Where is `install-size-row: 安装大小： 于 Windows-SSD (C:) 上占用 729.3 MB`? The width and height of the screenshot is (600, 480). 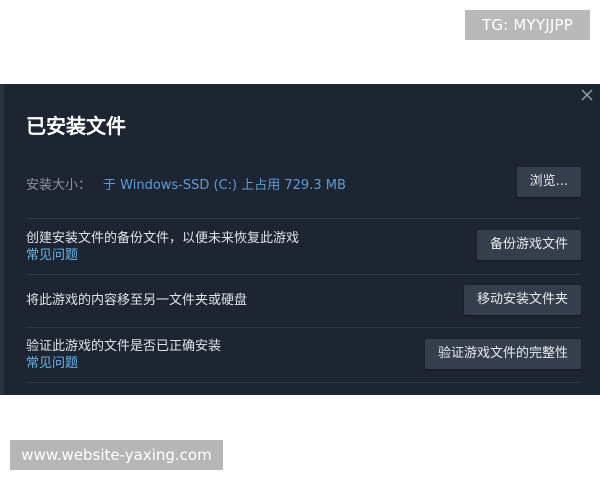 install-size-row: 安装大小： 于 Windows-SSD (C:) 上占用 729.3 MB is located at coordinates (303, 183).